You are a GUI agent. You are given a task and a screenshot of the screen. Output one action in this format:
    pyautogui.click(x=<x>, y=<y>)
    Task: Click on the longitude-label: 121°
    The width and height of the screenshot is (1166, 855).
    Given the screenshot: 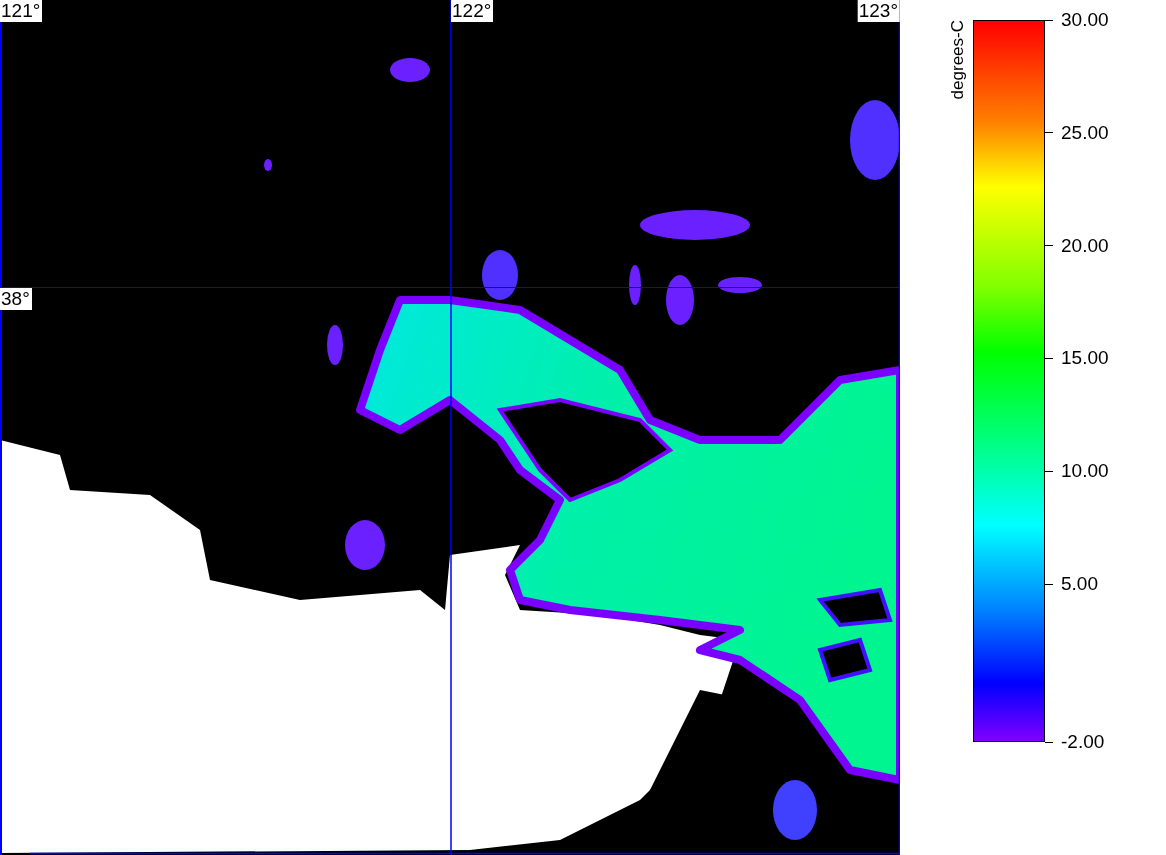 What is the action you would take?
    pyautogui.click(x=21, y=11)
    